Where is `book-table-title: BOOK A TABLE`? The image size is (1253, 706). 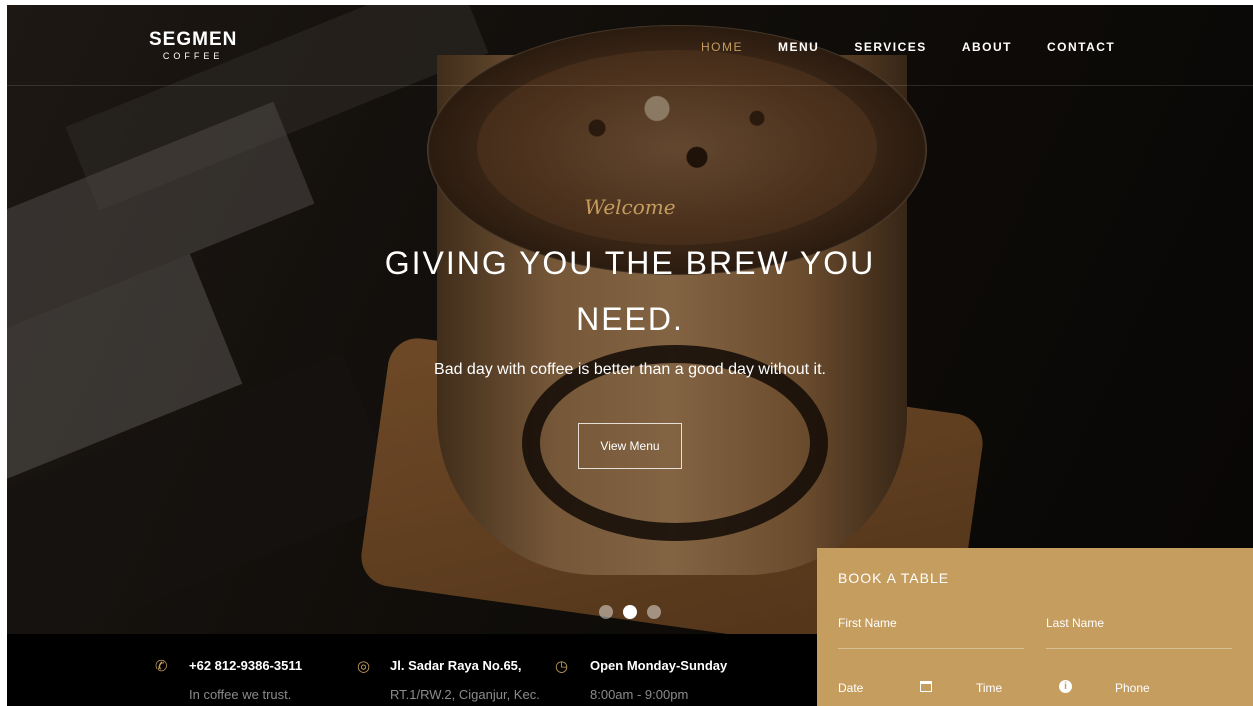
book-table-title: BOOK A TABLE is located at coordinates (894, 578).